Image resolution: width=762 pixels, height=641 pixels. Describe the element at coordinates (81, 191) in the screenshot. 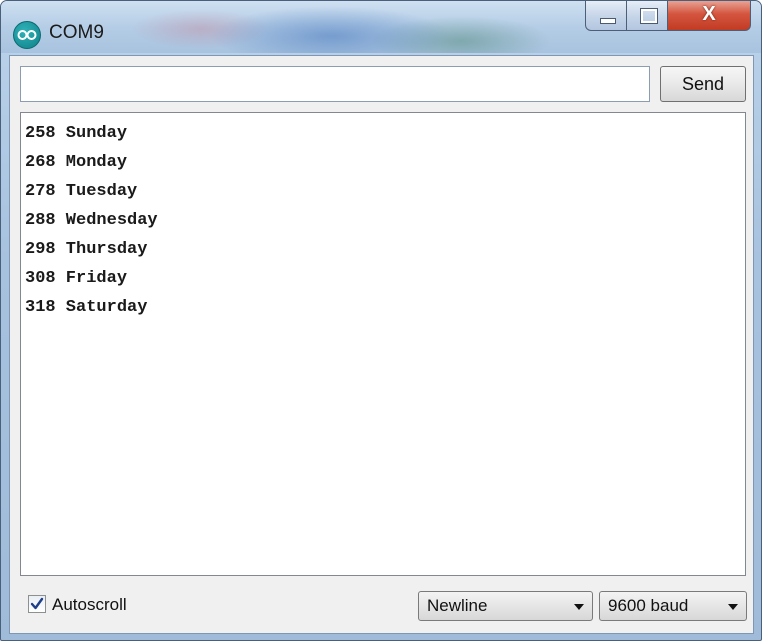

I see `output-line: 278 Tuesday` at that location.